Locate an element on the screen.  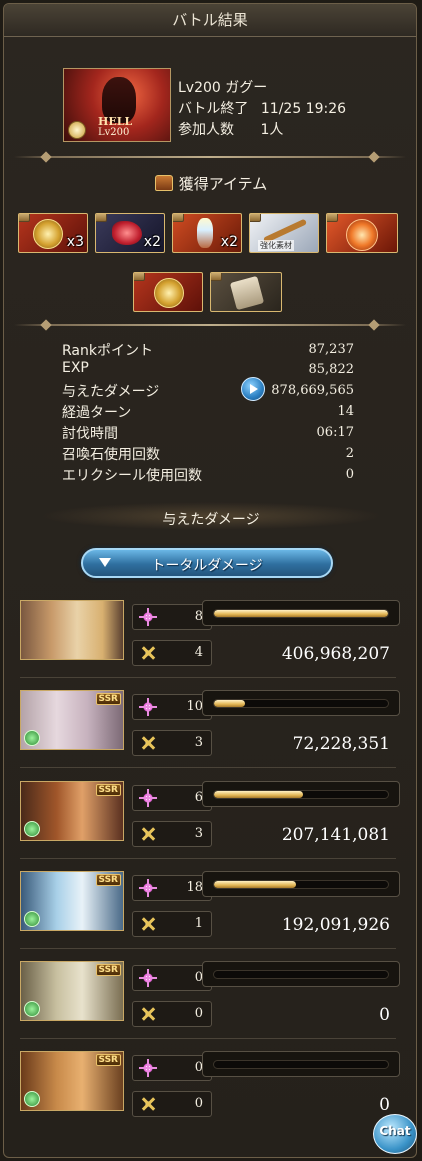
stat-value-damage: 878,669,565 is located at coordinates (312, 390).